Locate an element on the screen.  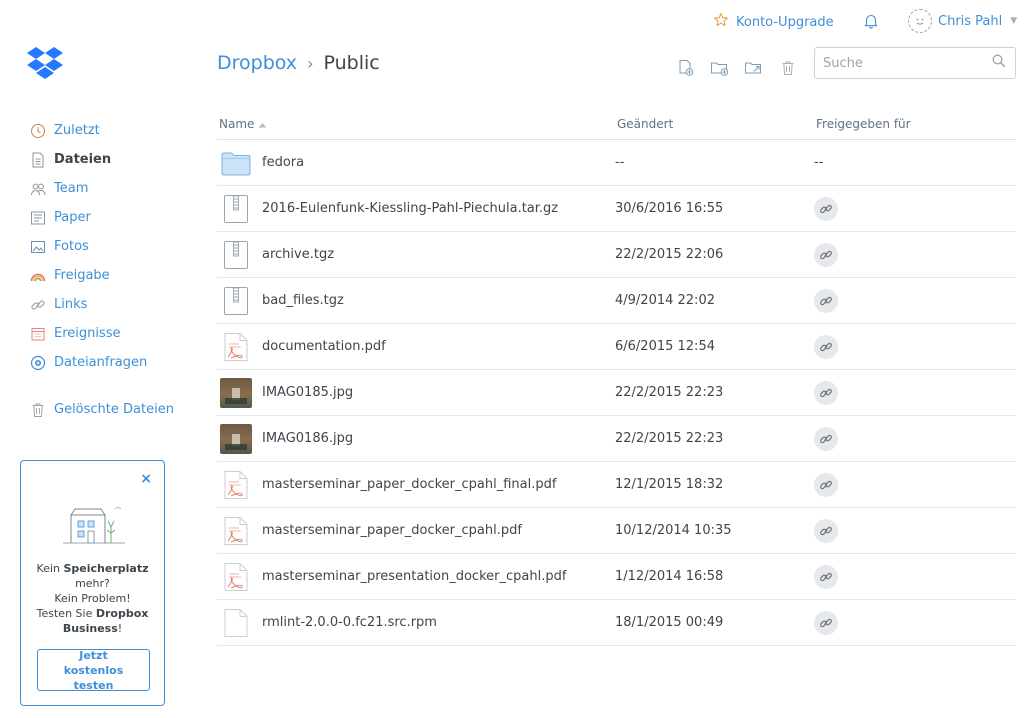
sidebar-item-team: Team is located at coordinates (102, 188).